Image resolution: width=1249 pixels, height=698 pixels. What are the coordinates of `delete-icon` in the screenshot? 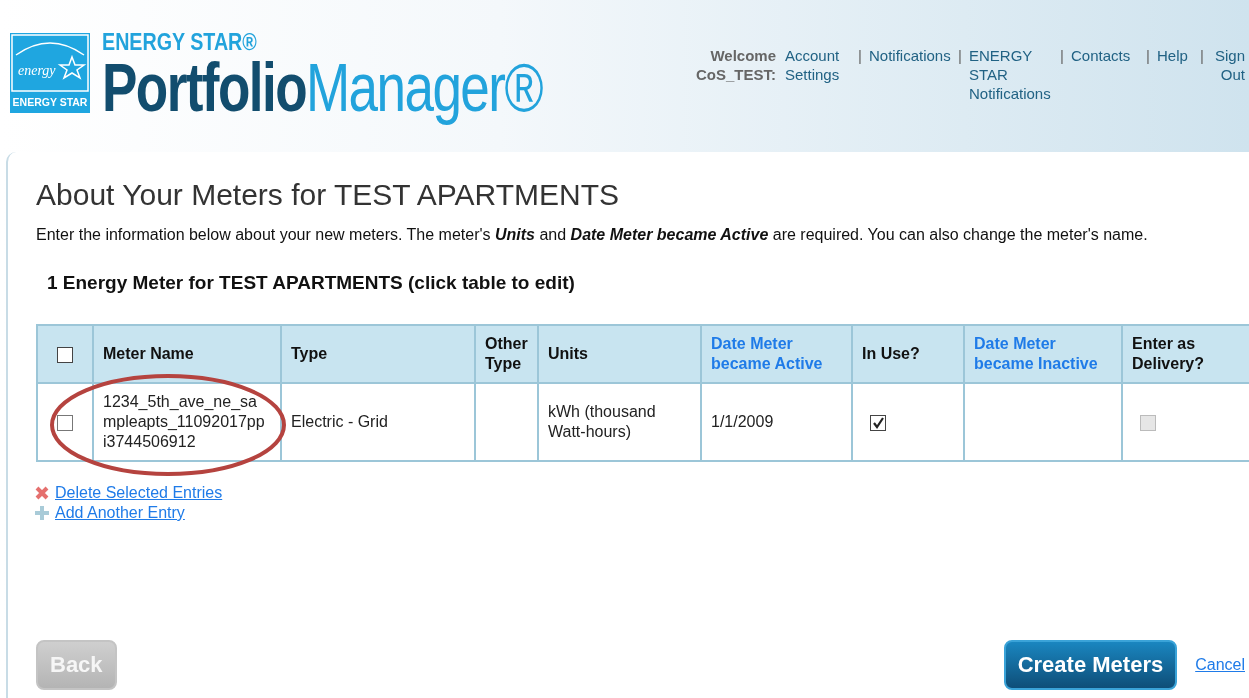 It's located at (42, 493).